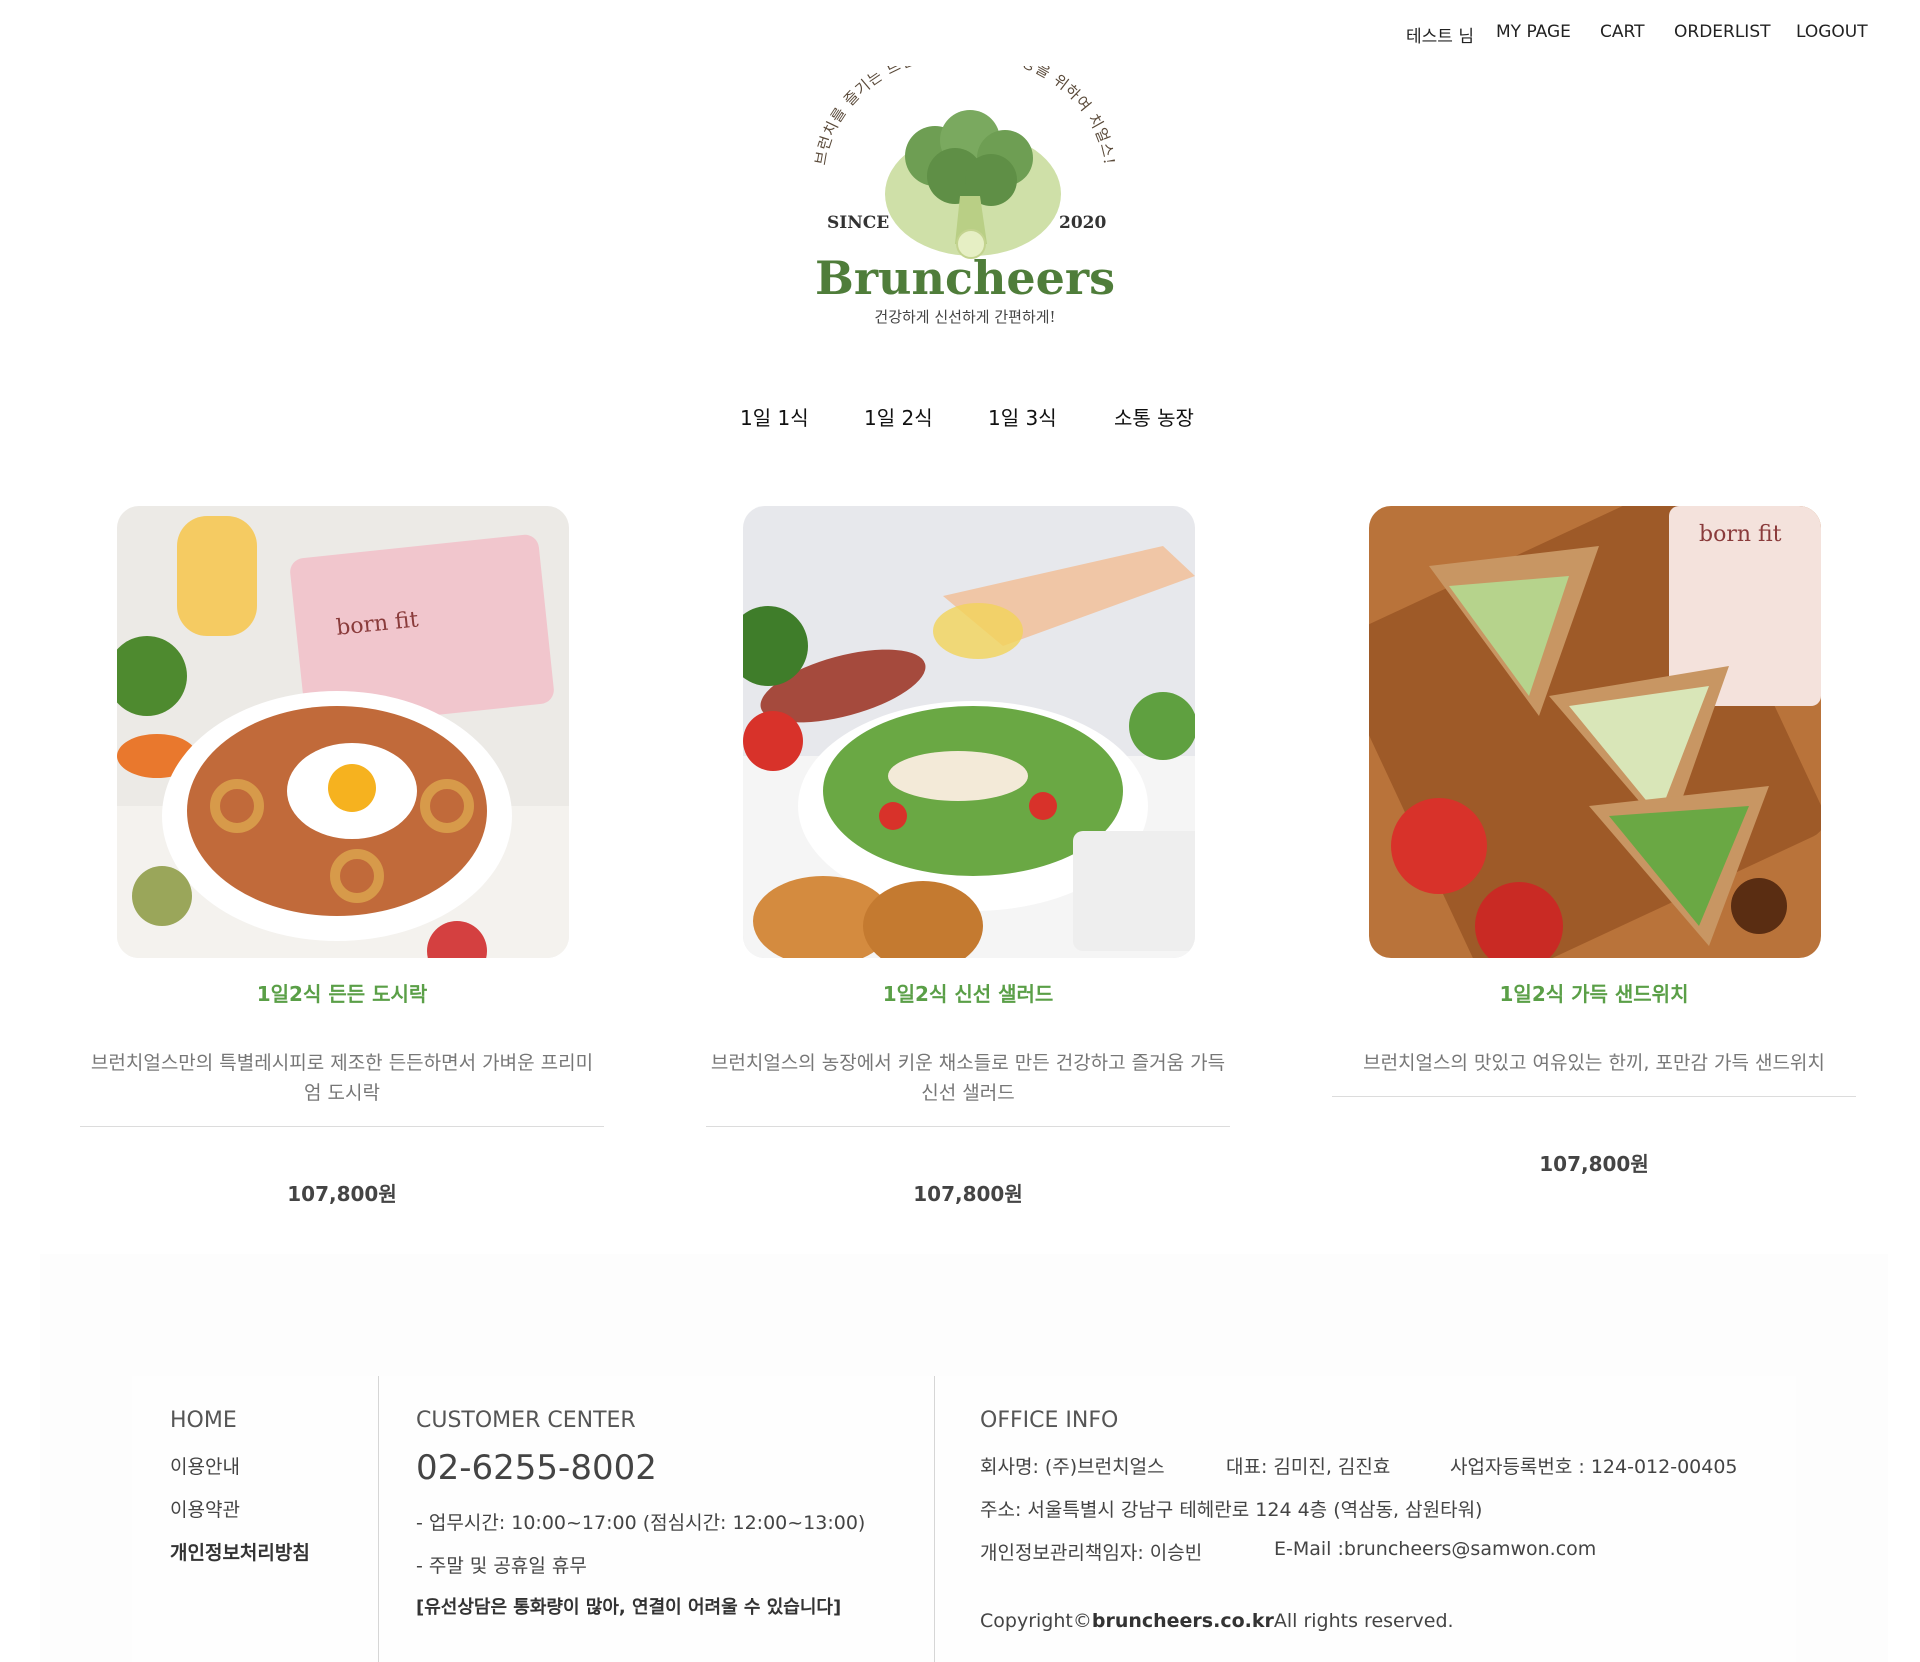 This screenshot has width=1920, height=1662. What do you see at coordinates (965, 278) in the screenshot?
I see `logo-brand-text: Bruncheers` at bounding box center [965, 278].